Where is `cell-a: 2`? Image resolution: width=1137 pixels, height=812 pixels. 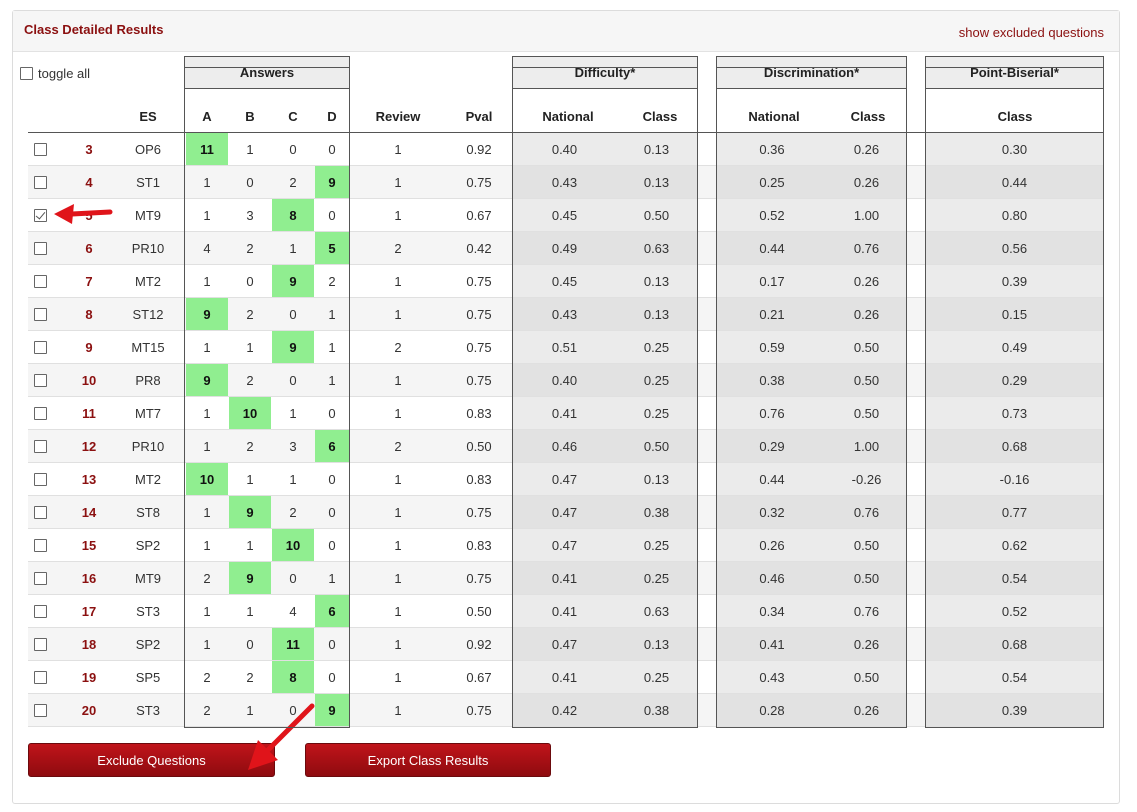 cell-a: 2 is located at coordinates (207, 677).